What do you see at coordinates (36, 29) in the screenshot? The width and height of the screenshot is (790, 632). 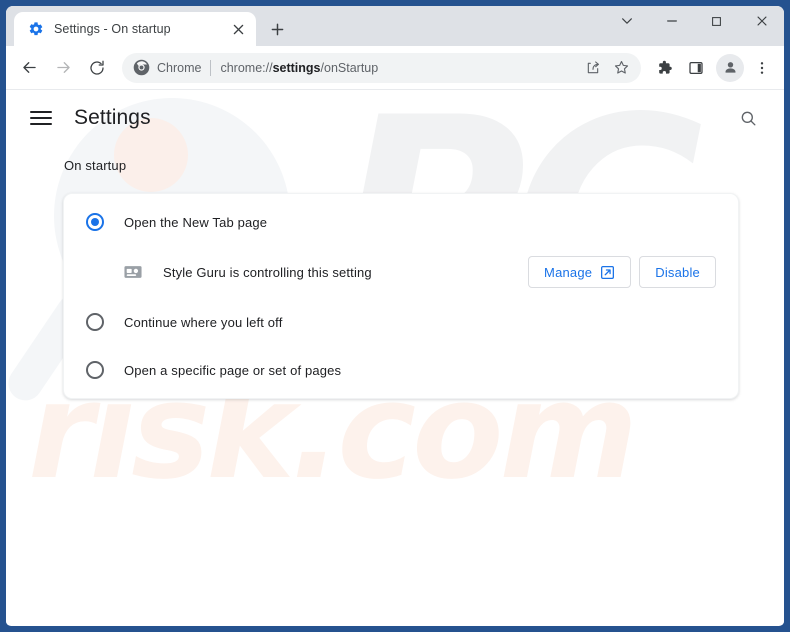 I see `settings-gear-icon` at bounding box center [36, 29].